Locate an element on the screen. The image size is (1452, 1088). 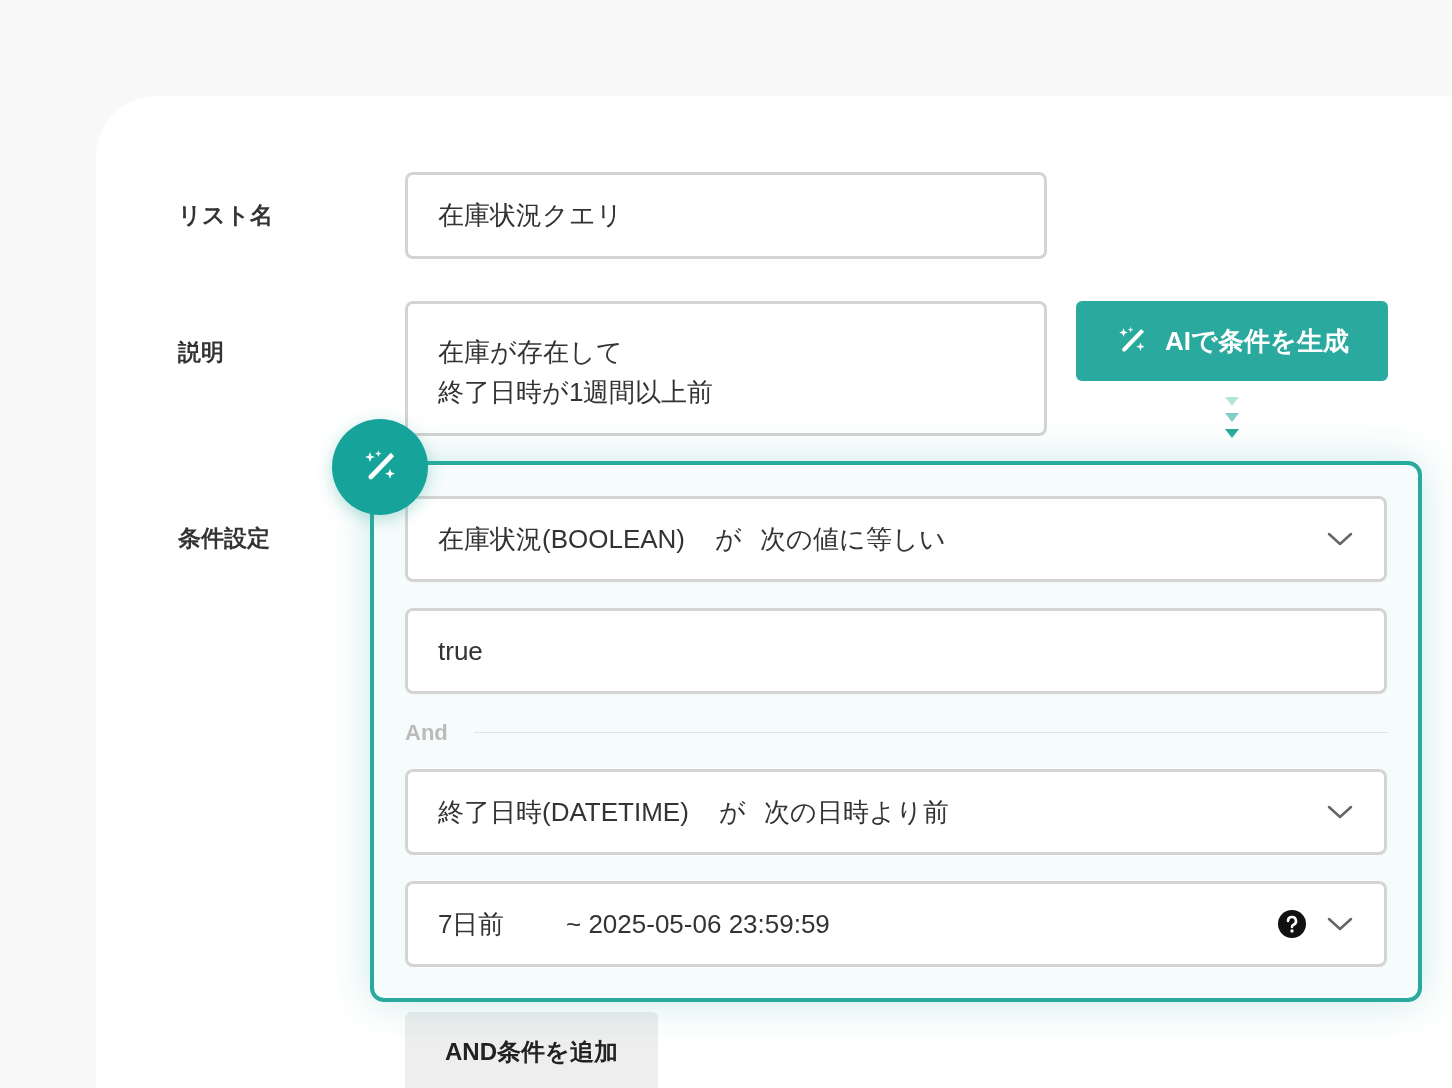
add-and-condition-button: AND条件を追加 is located at coordinates (531, 1050).